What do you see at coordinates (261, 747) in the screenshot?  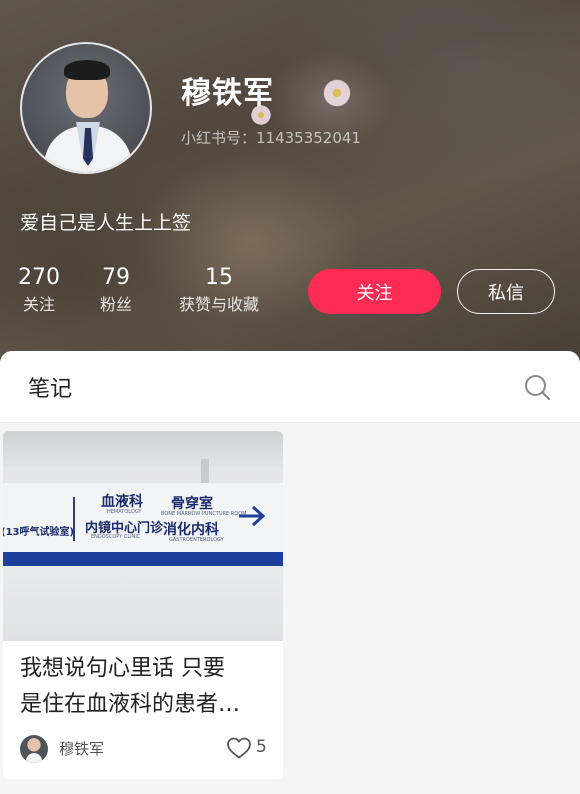 I see `like-count: 5` at bounding box center [261, 747].